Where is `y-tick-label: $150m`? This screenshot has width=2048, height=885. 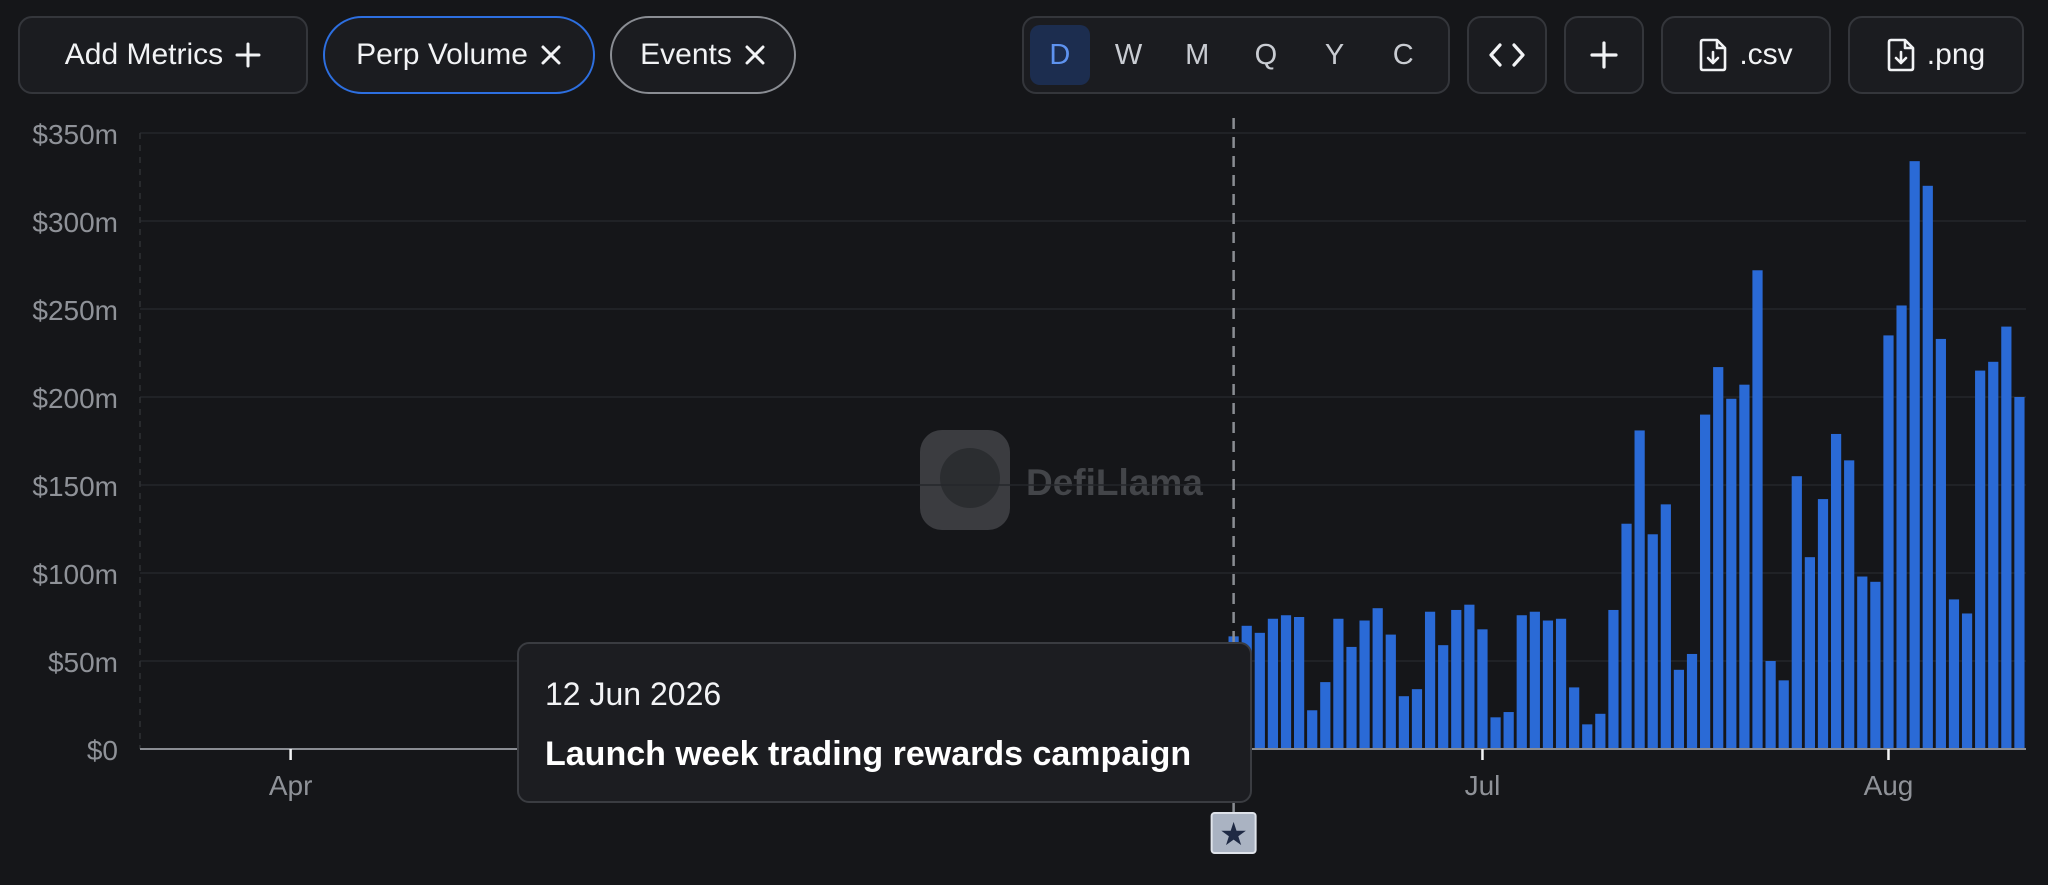
y-tick-label: $150m is located at coordinates (75, 486).